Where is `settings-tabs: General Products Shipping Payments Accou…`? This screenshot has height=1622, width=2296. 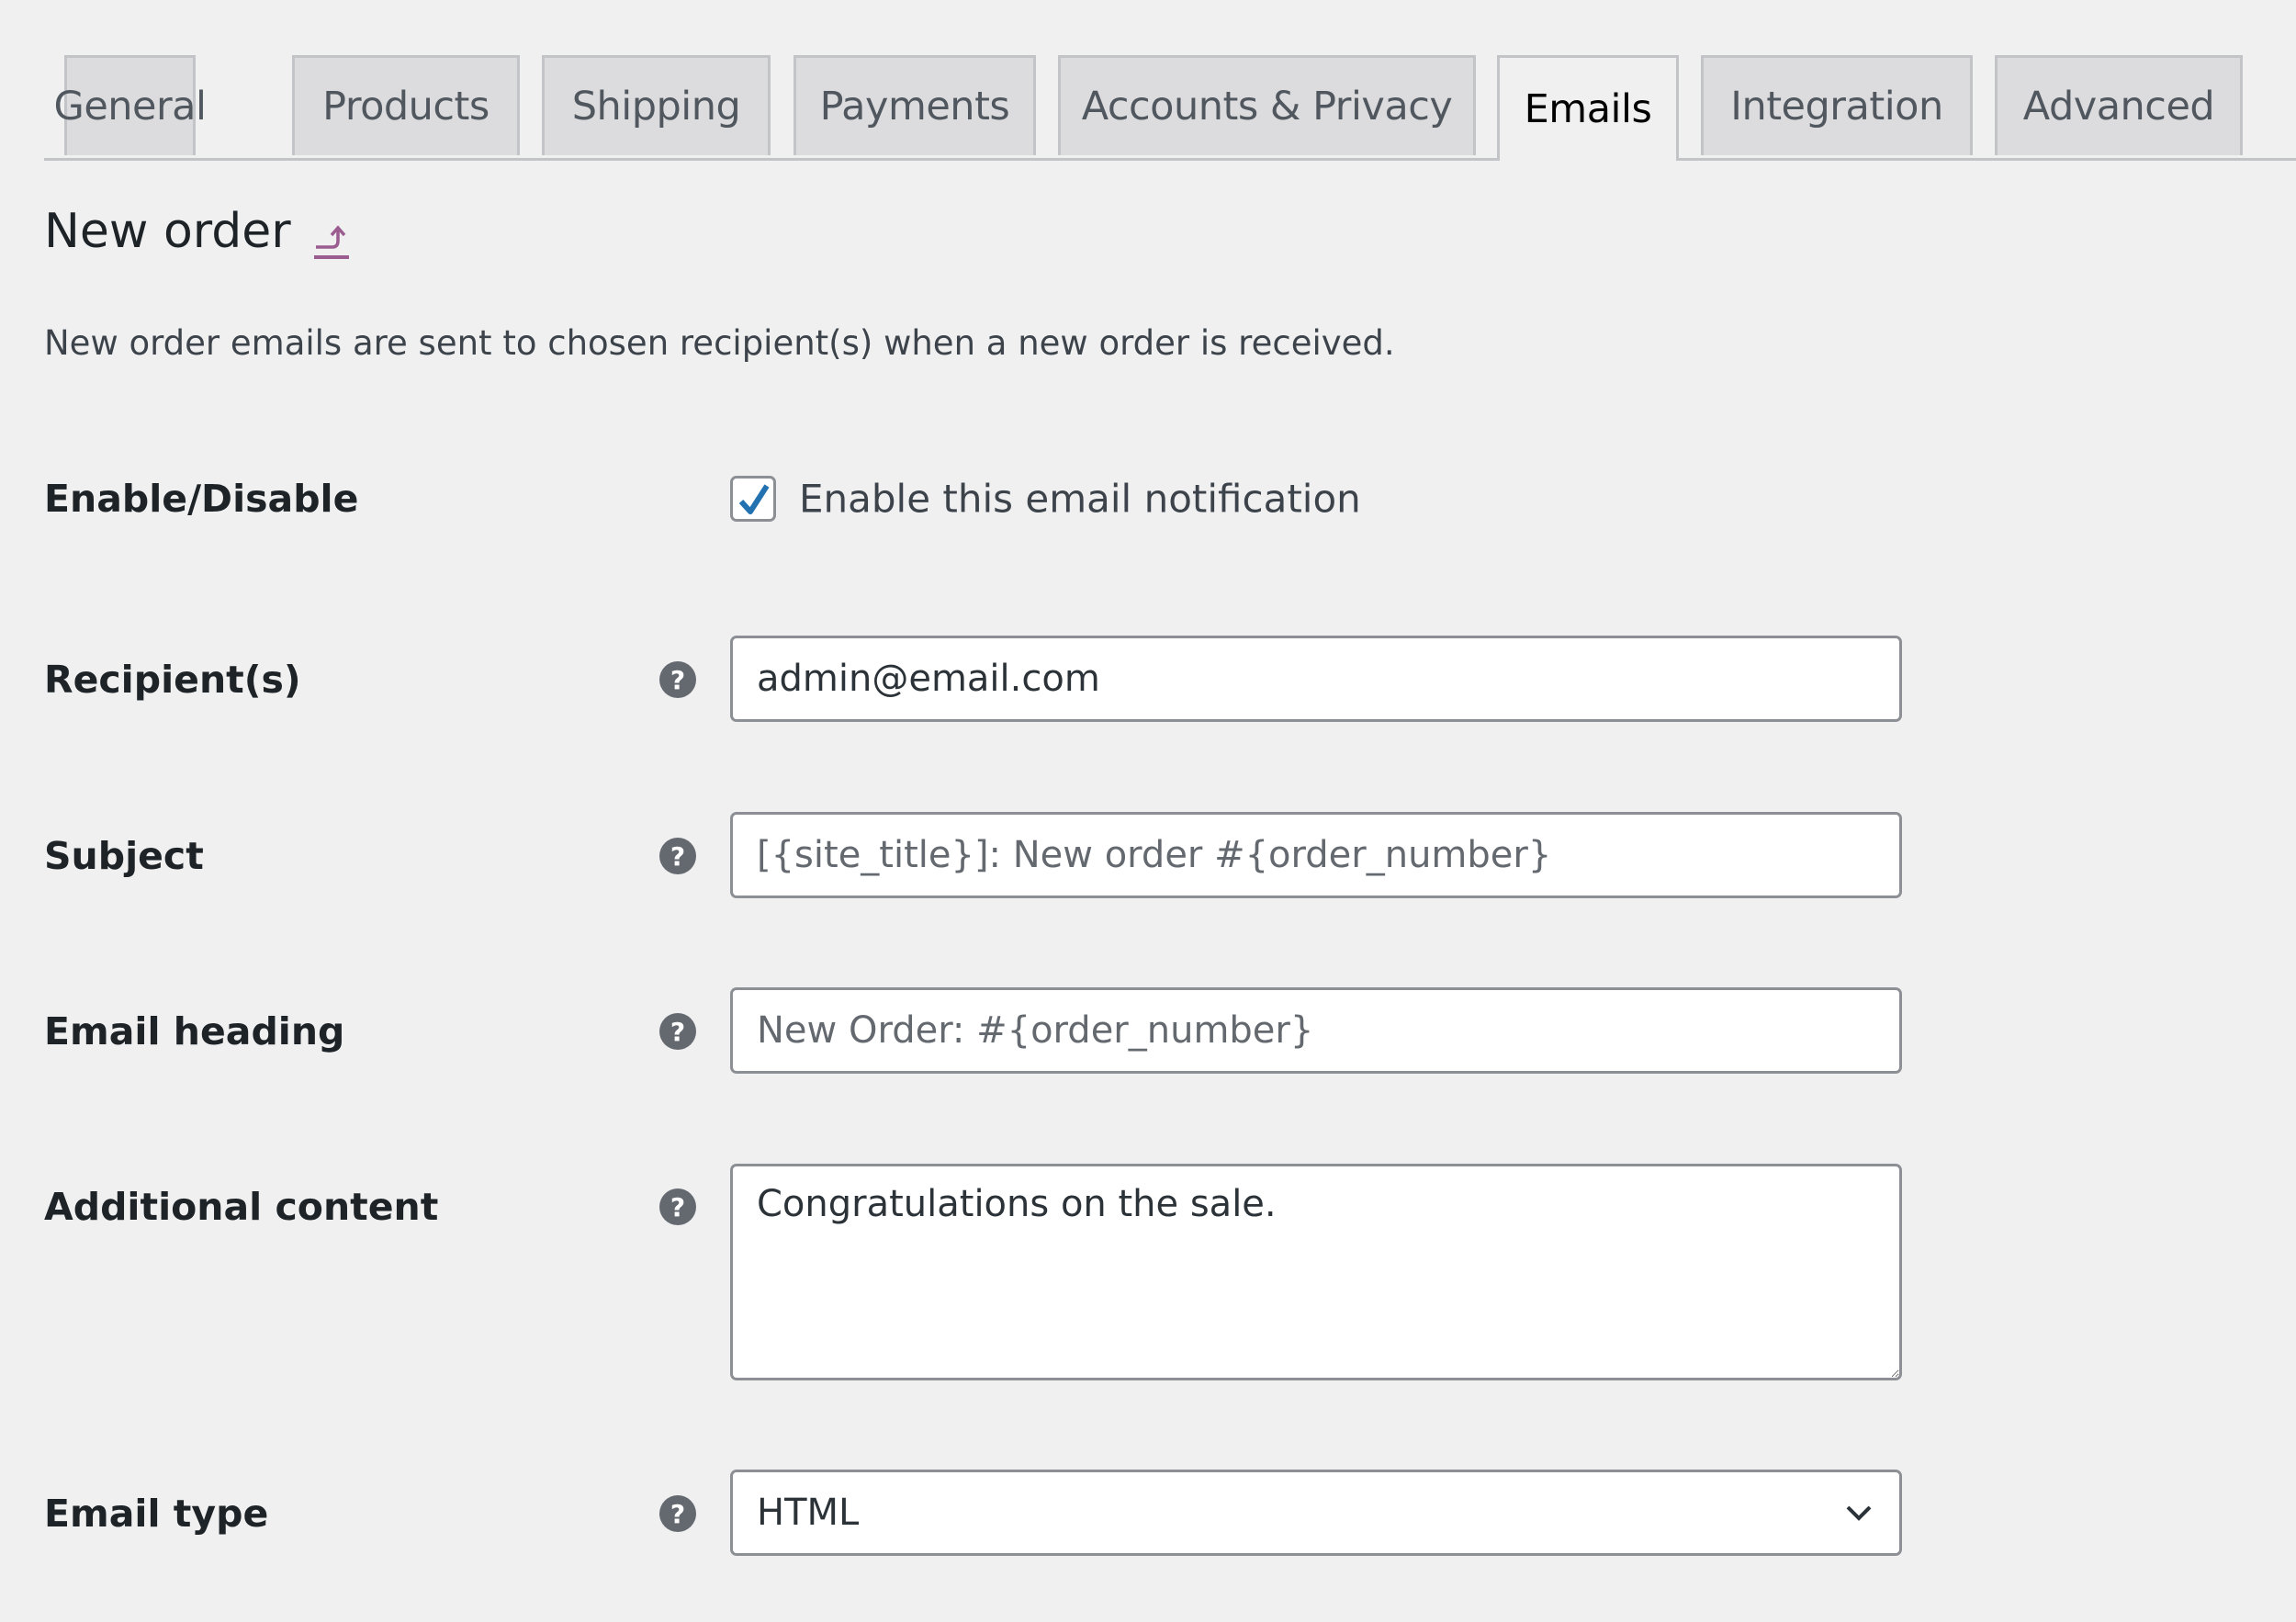
settings-tabs: General Products Shipping Payments Accou… is located at coordinates (1170, 108).